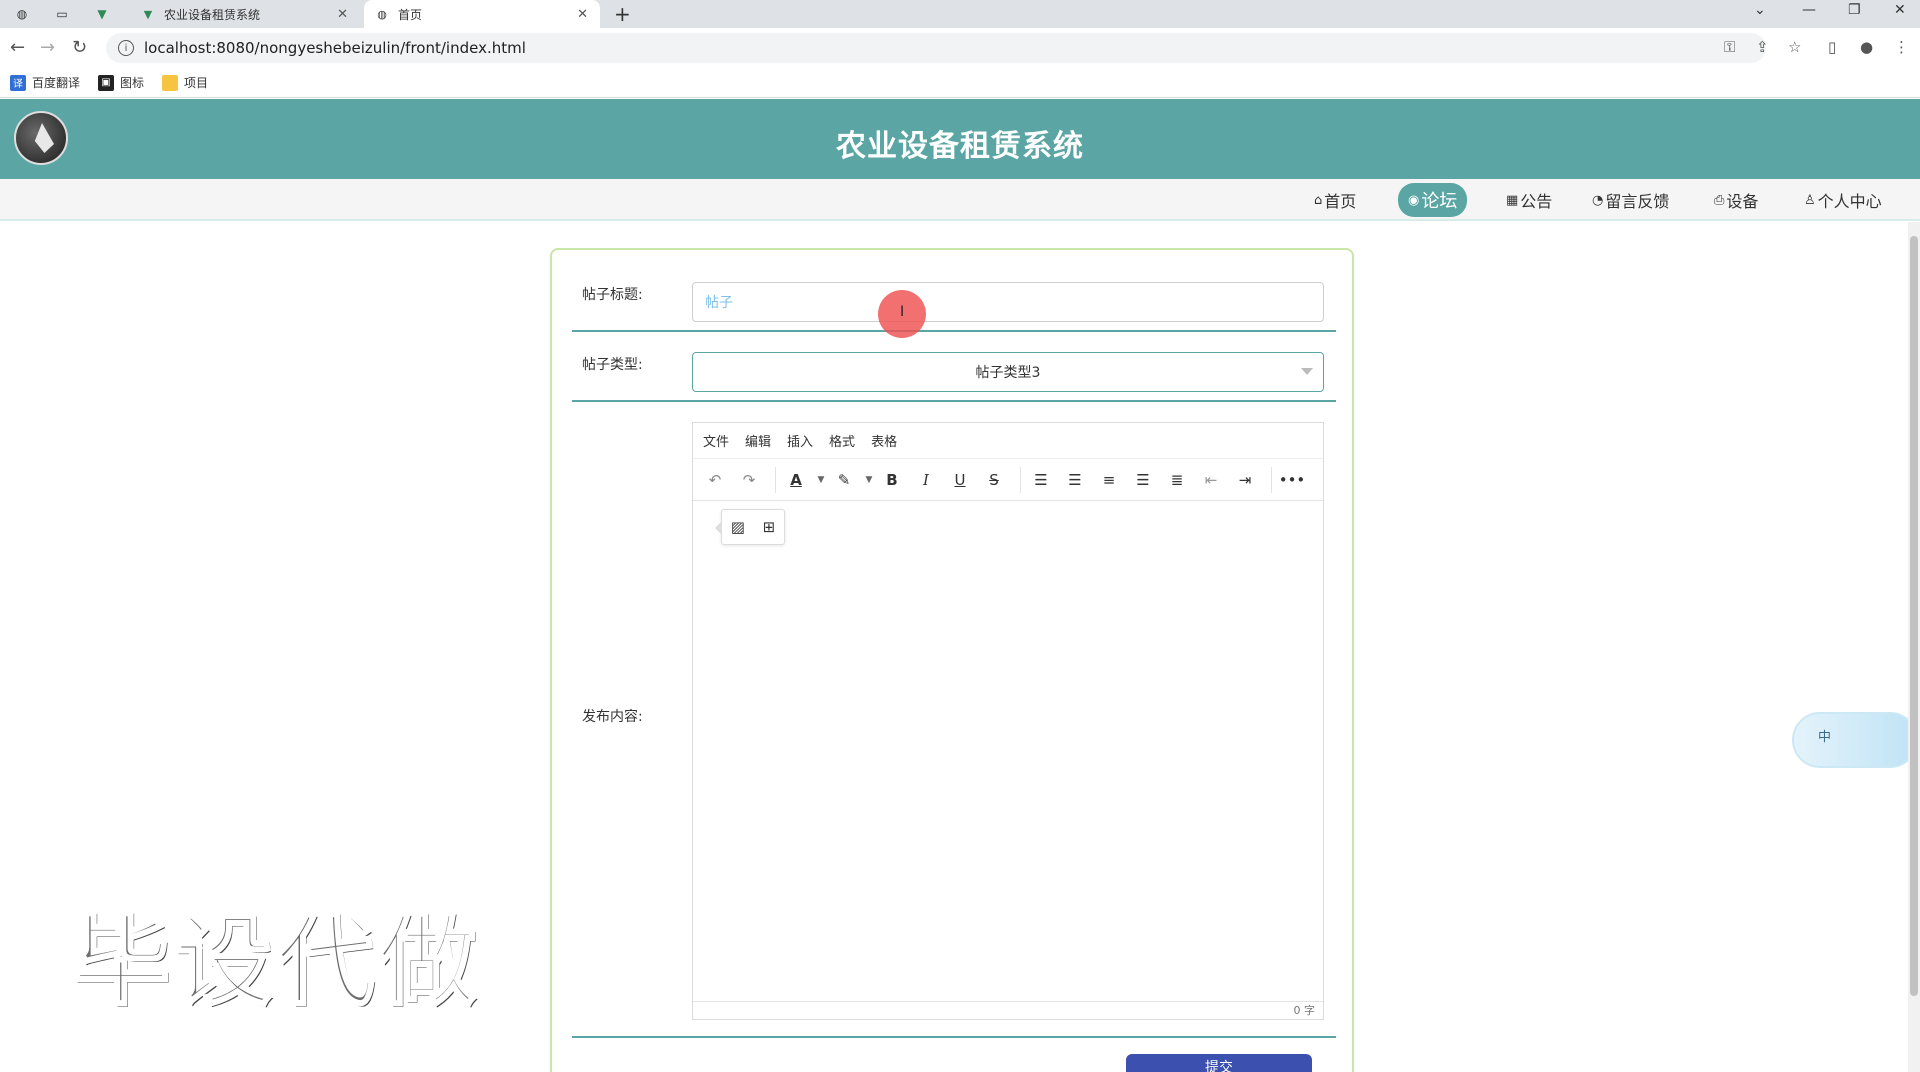 Image resolution: width=1920 pixels, height=1072 pixels. I want to click on outdent-icon: ⇤, so click(1211, 480).